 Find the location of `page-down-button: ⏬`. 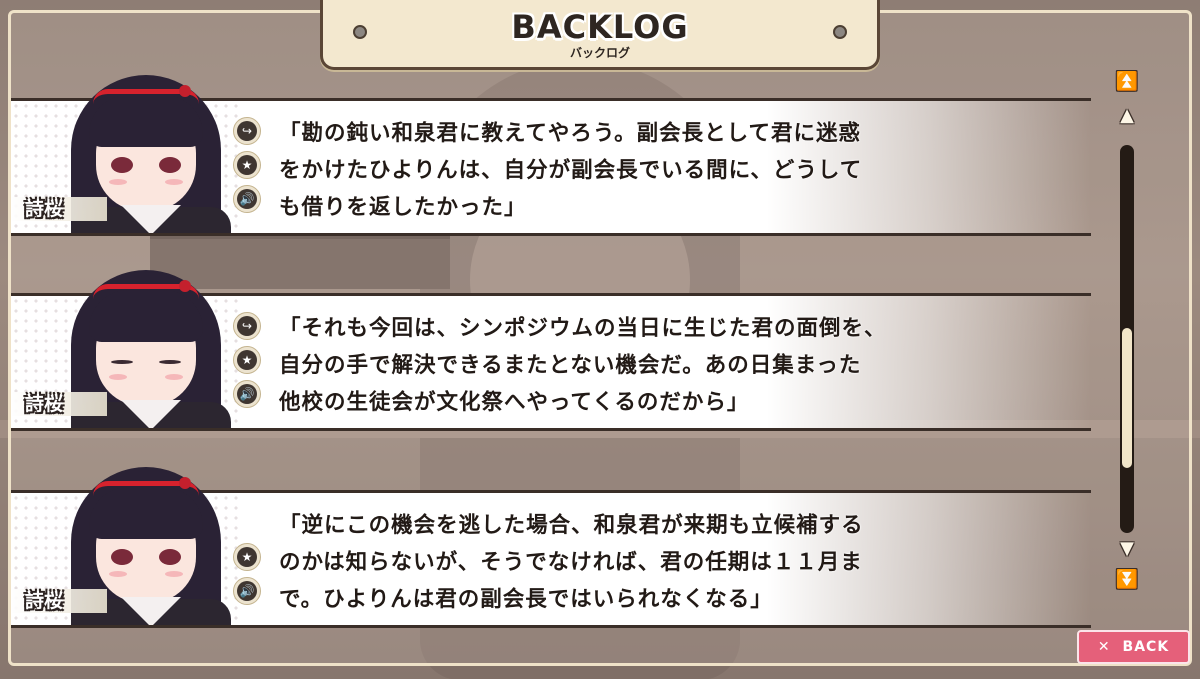

page-down-button: ⏬ is located at coordinates (1127, 579).